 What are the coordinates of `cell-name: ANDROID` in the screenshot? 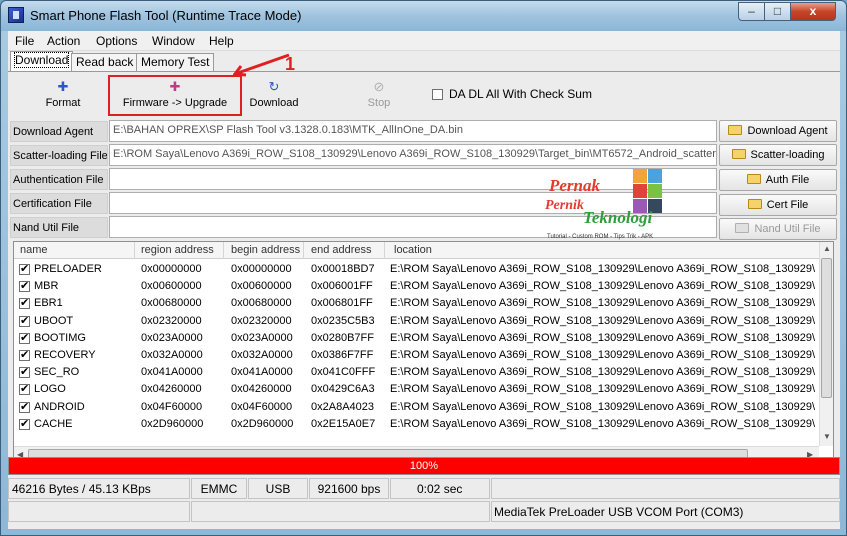 It's located at (59, 406).